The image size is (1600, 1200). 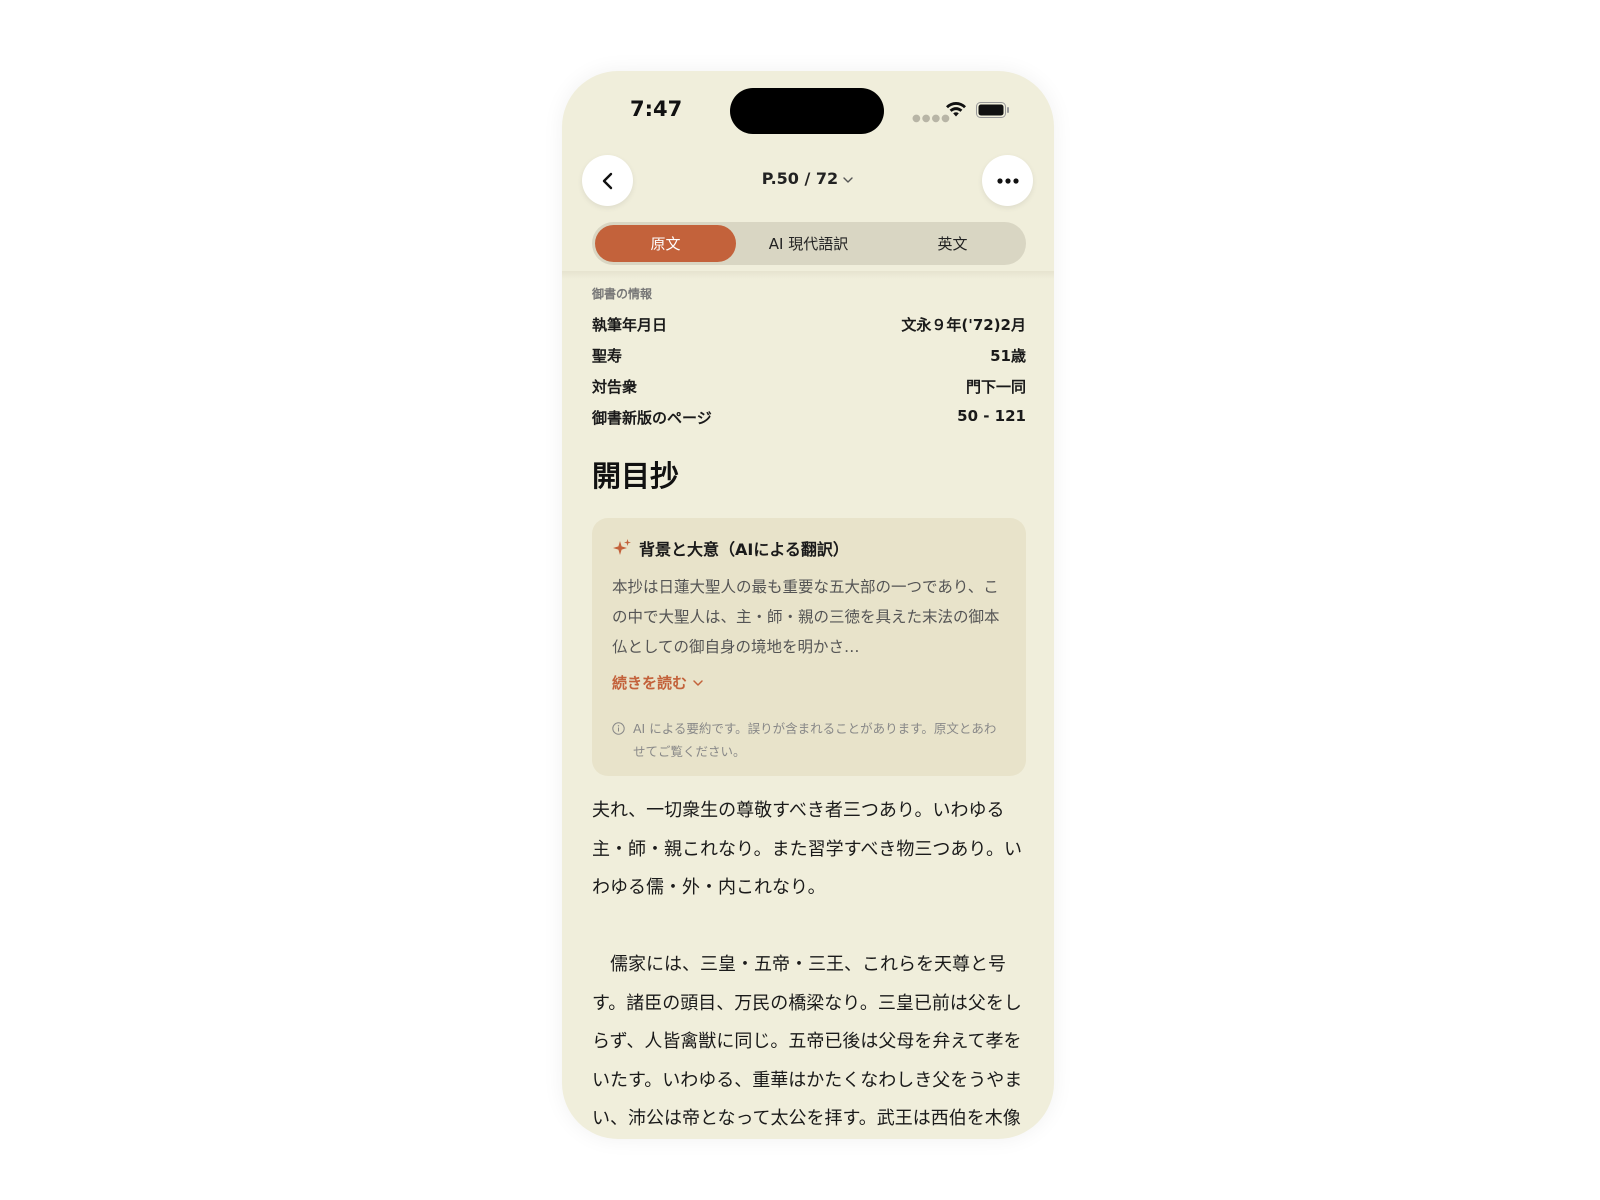 What do you see at coordinates (815, 740) in the screenshot?
I see `ai-disclaimer-text: AI による要約です。誤りが含まれることがあります。原文とあわせてご覧ください。` at bounding box center [815, 740].